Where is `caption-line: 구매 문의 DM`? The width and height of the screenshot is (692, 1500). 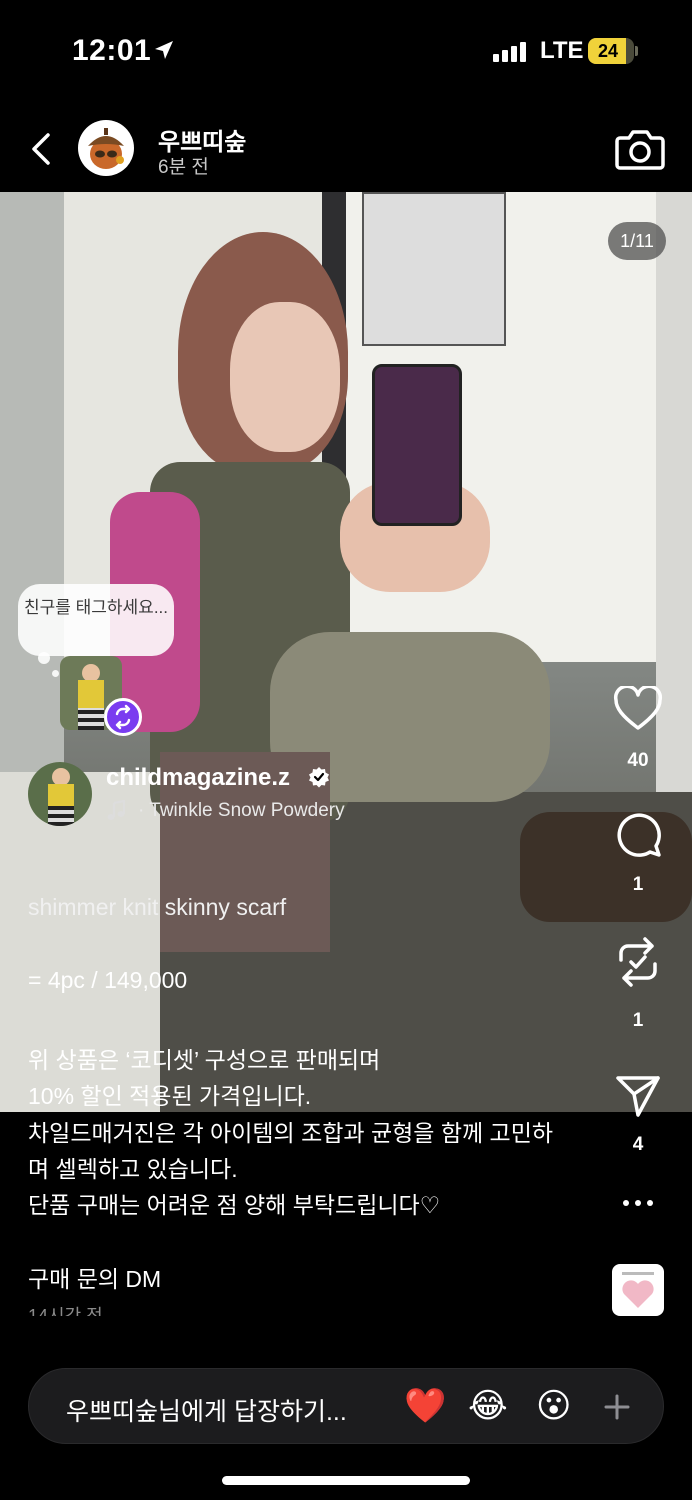
caption-line: 구매 문의 DM is located at coordinates (95, 1279).